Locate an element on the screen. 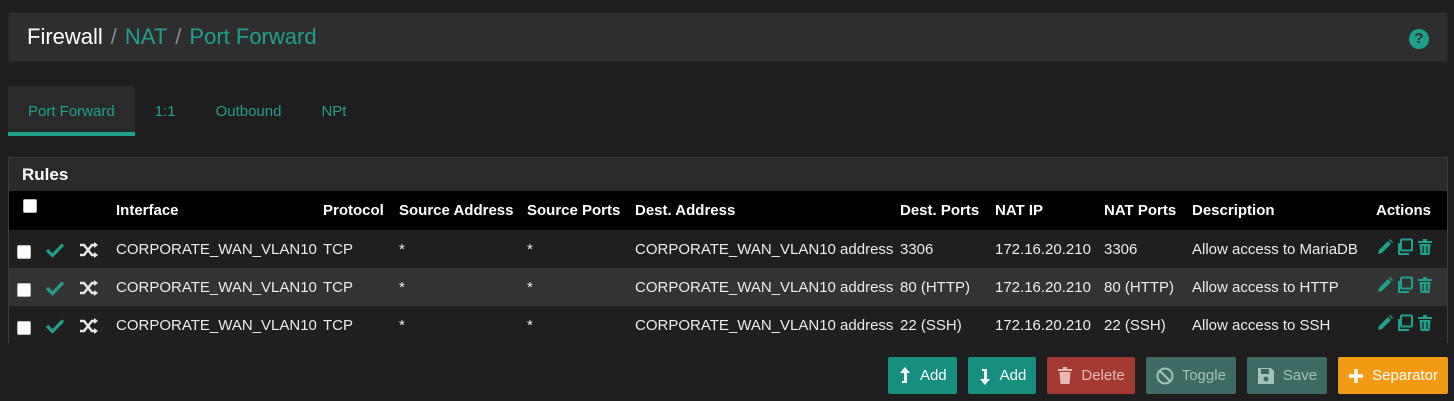  cell-dest-ports: 80 (HTTP) is located at coordinates (935, 287).